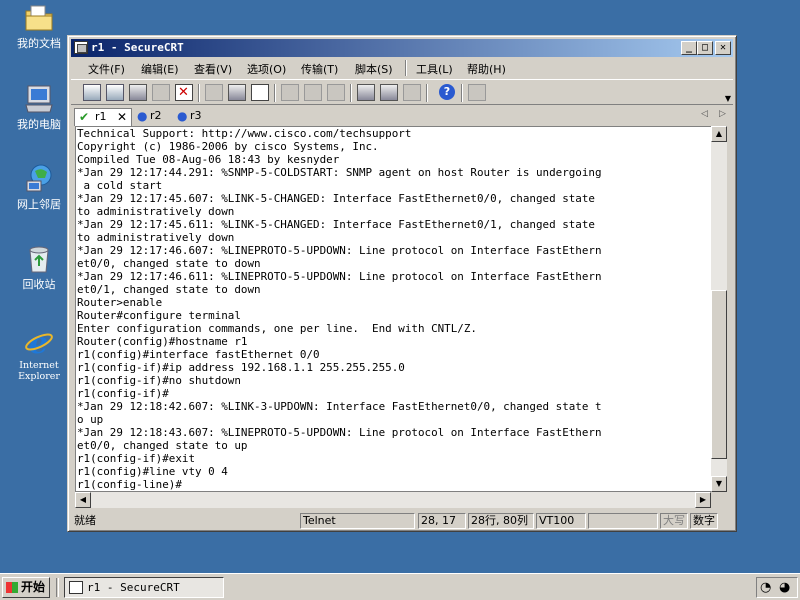 Image resolution: width=800 pixels, height=600 pixels. I want to click on taskbar-item-label: r1 - SecureCRT, so click(133, 587).